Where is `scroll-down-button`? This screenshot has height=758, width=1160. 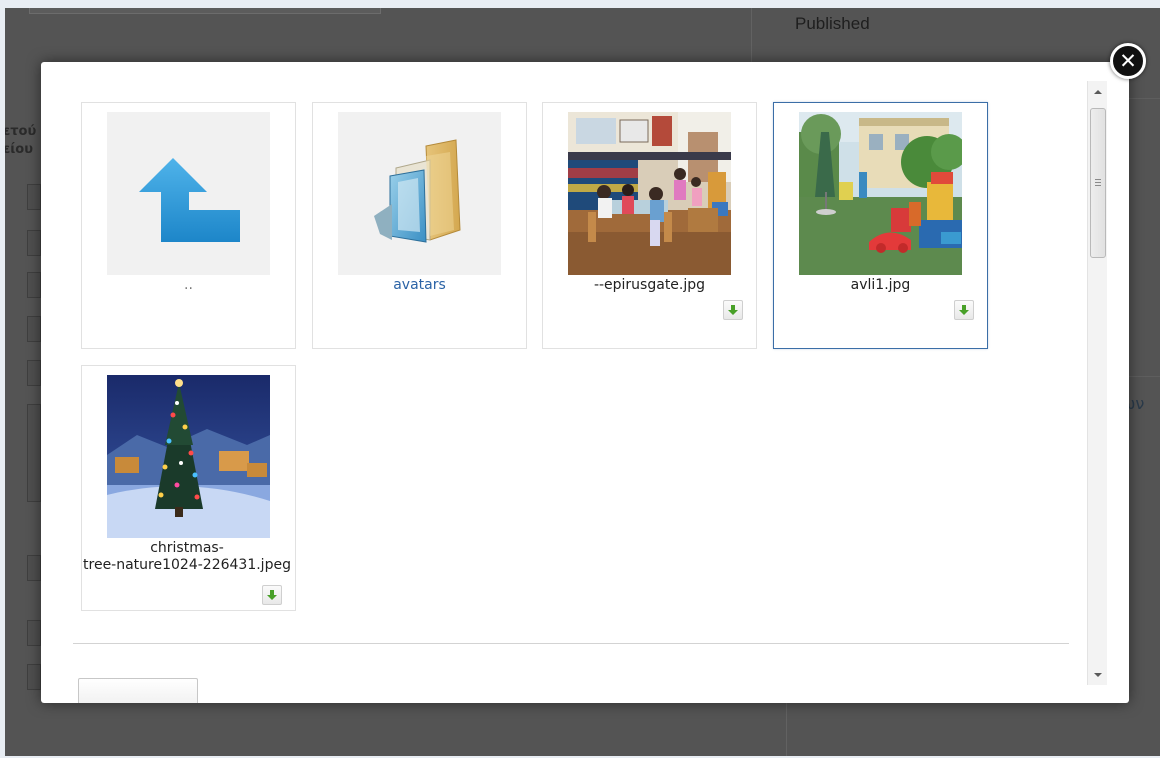
scroll-down-button is located at coordinates (1098, 674).